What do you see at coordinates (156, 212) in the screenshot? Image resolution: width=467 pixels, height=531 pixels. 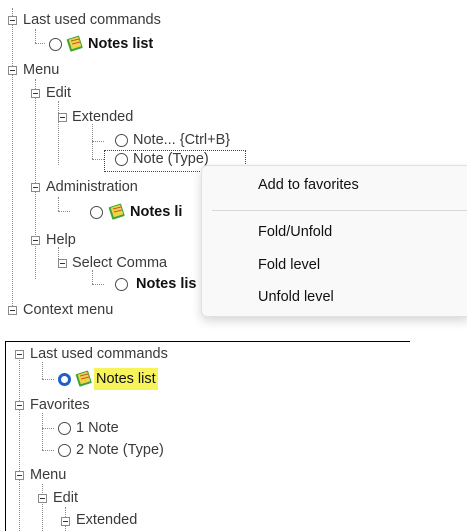 I see `node-label: Notes li` at bounding box center [156, 212].